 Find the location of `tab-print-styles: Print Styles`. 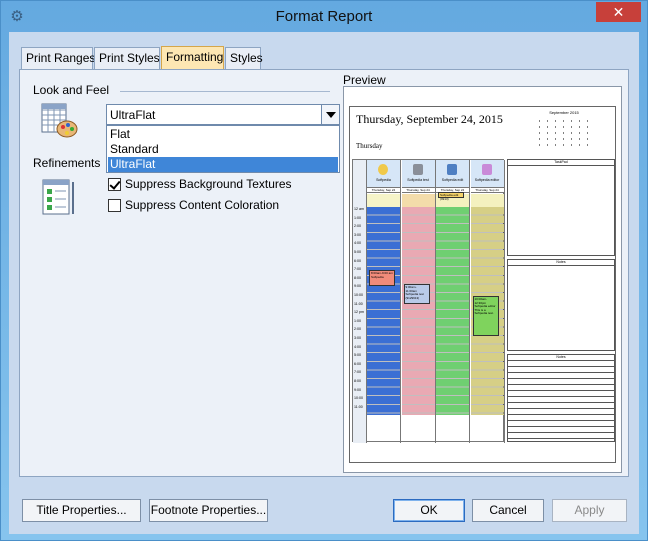

tab-print-styles: Print Styles is located at coordinates (127, 58).